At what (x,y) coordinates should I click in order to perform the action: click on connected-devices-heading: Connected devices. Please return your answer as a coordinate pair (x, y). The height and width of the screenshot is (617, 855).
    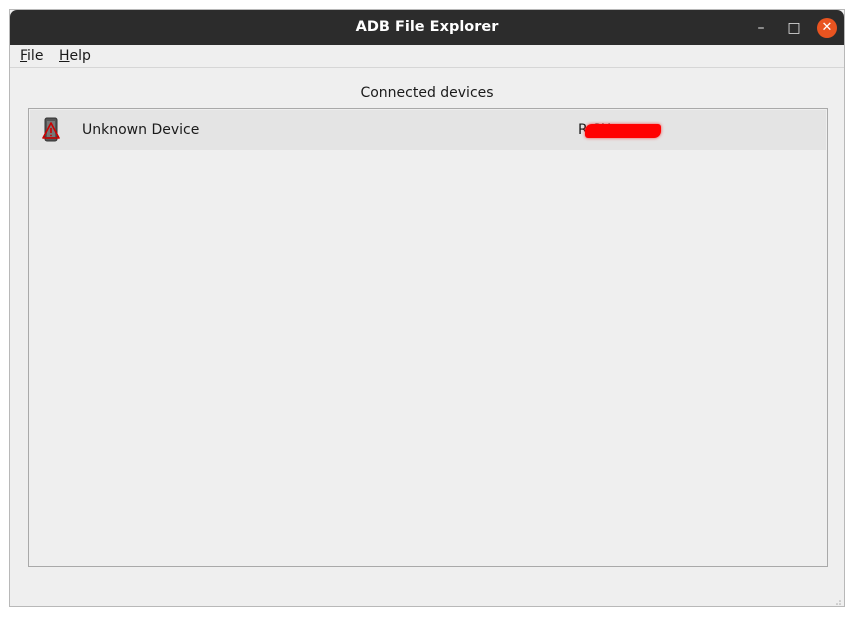
    Looking at the image, I should click on (427, 93).